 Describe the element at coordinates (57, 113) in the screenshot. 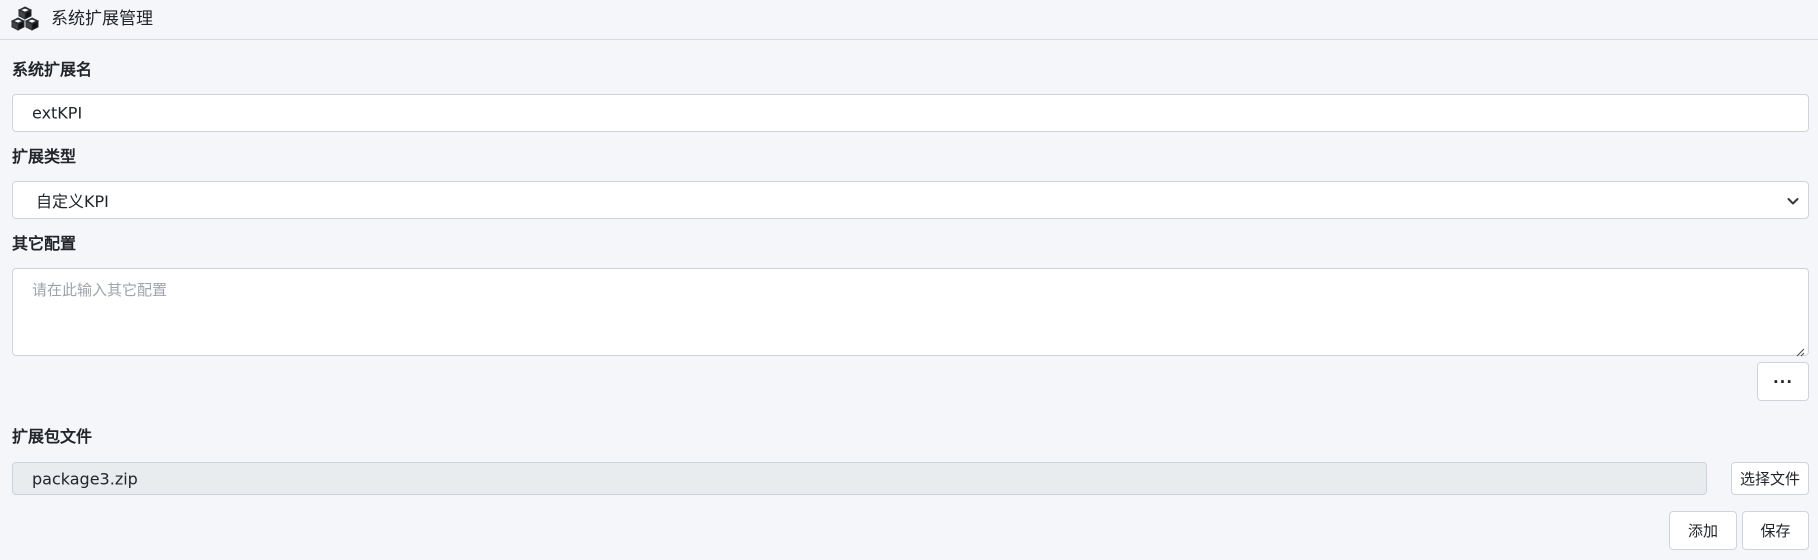

I see `extension-name-value: extKPI` at that location.